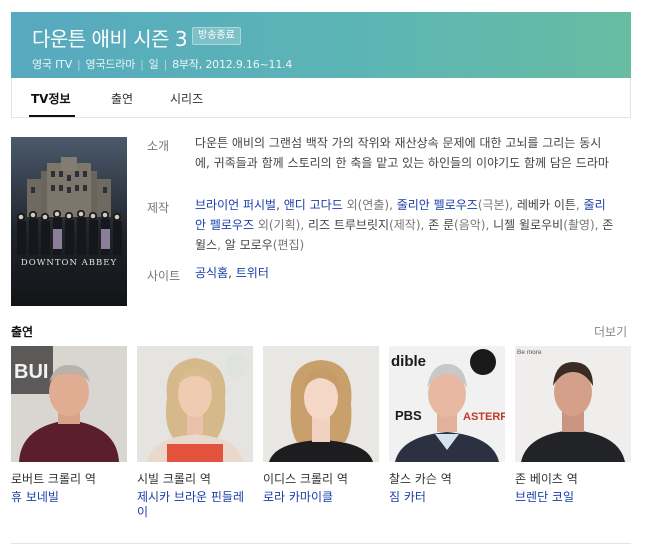  What do you see at coordinates (69, 497) in the screenshot?
I see `cast-actor-link: 휴 보네빌` at bounding box center [69, 497].